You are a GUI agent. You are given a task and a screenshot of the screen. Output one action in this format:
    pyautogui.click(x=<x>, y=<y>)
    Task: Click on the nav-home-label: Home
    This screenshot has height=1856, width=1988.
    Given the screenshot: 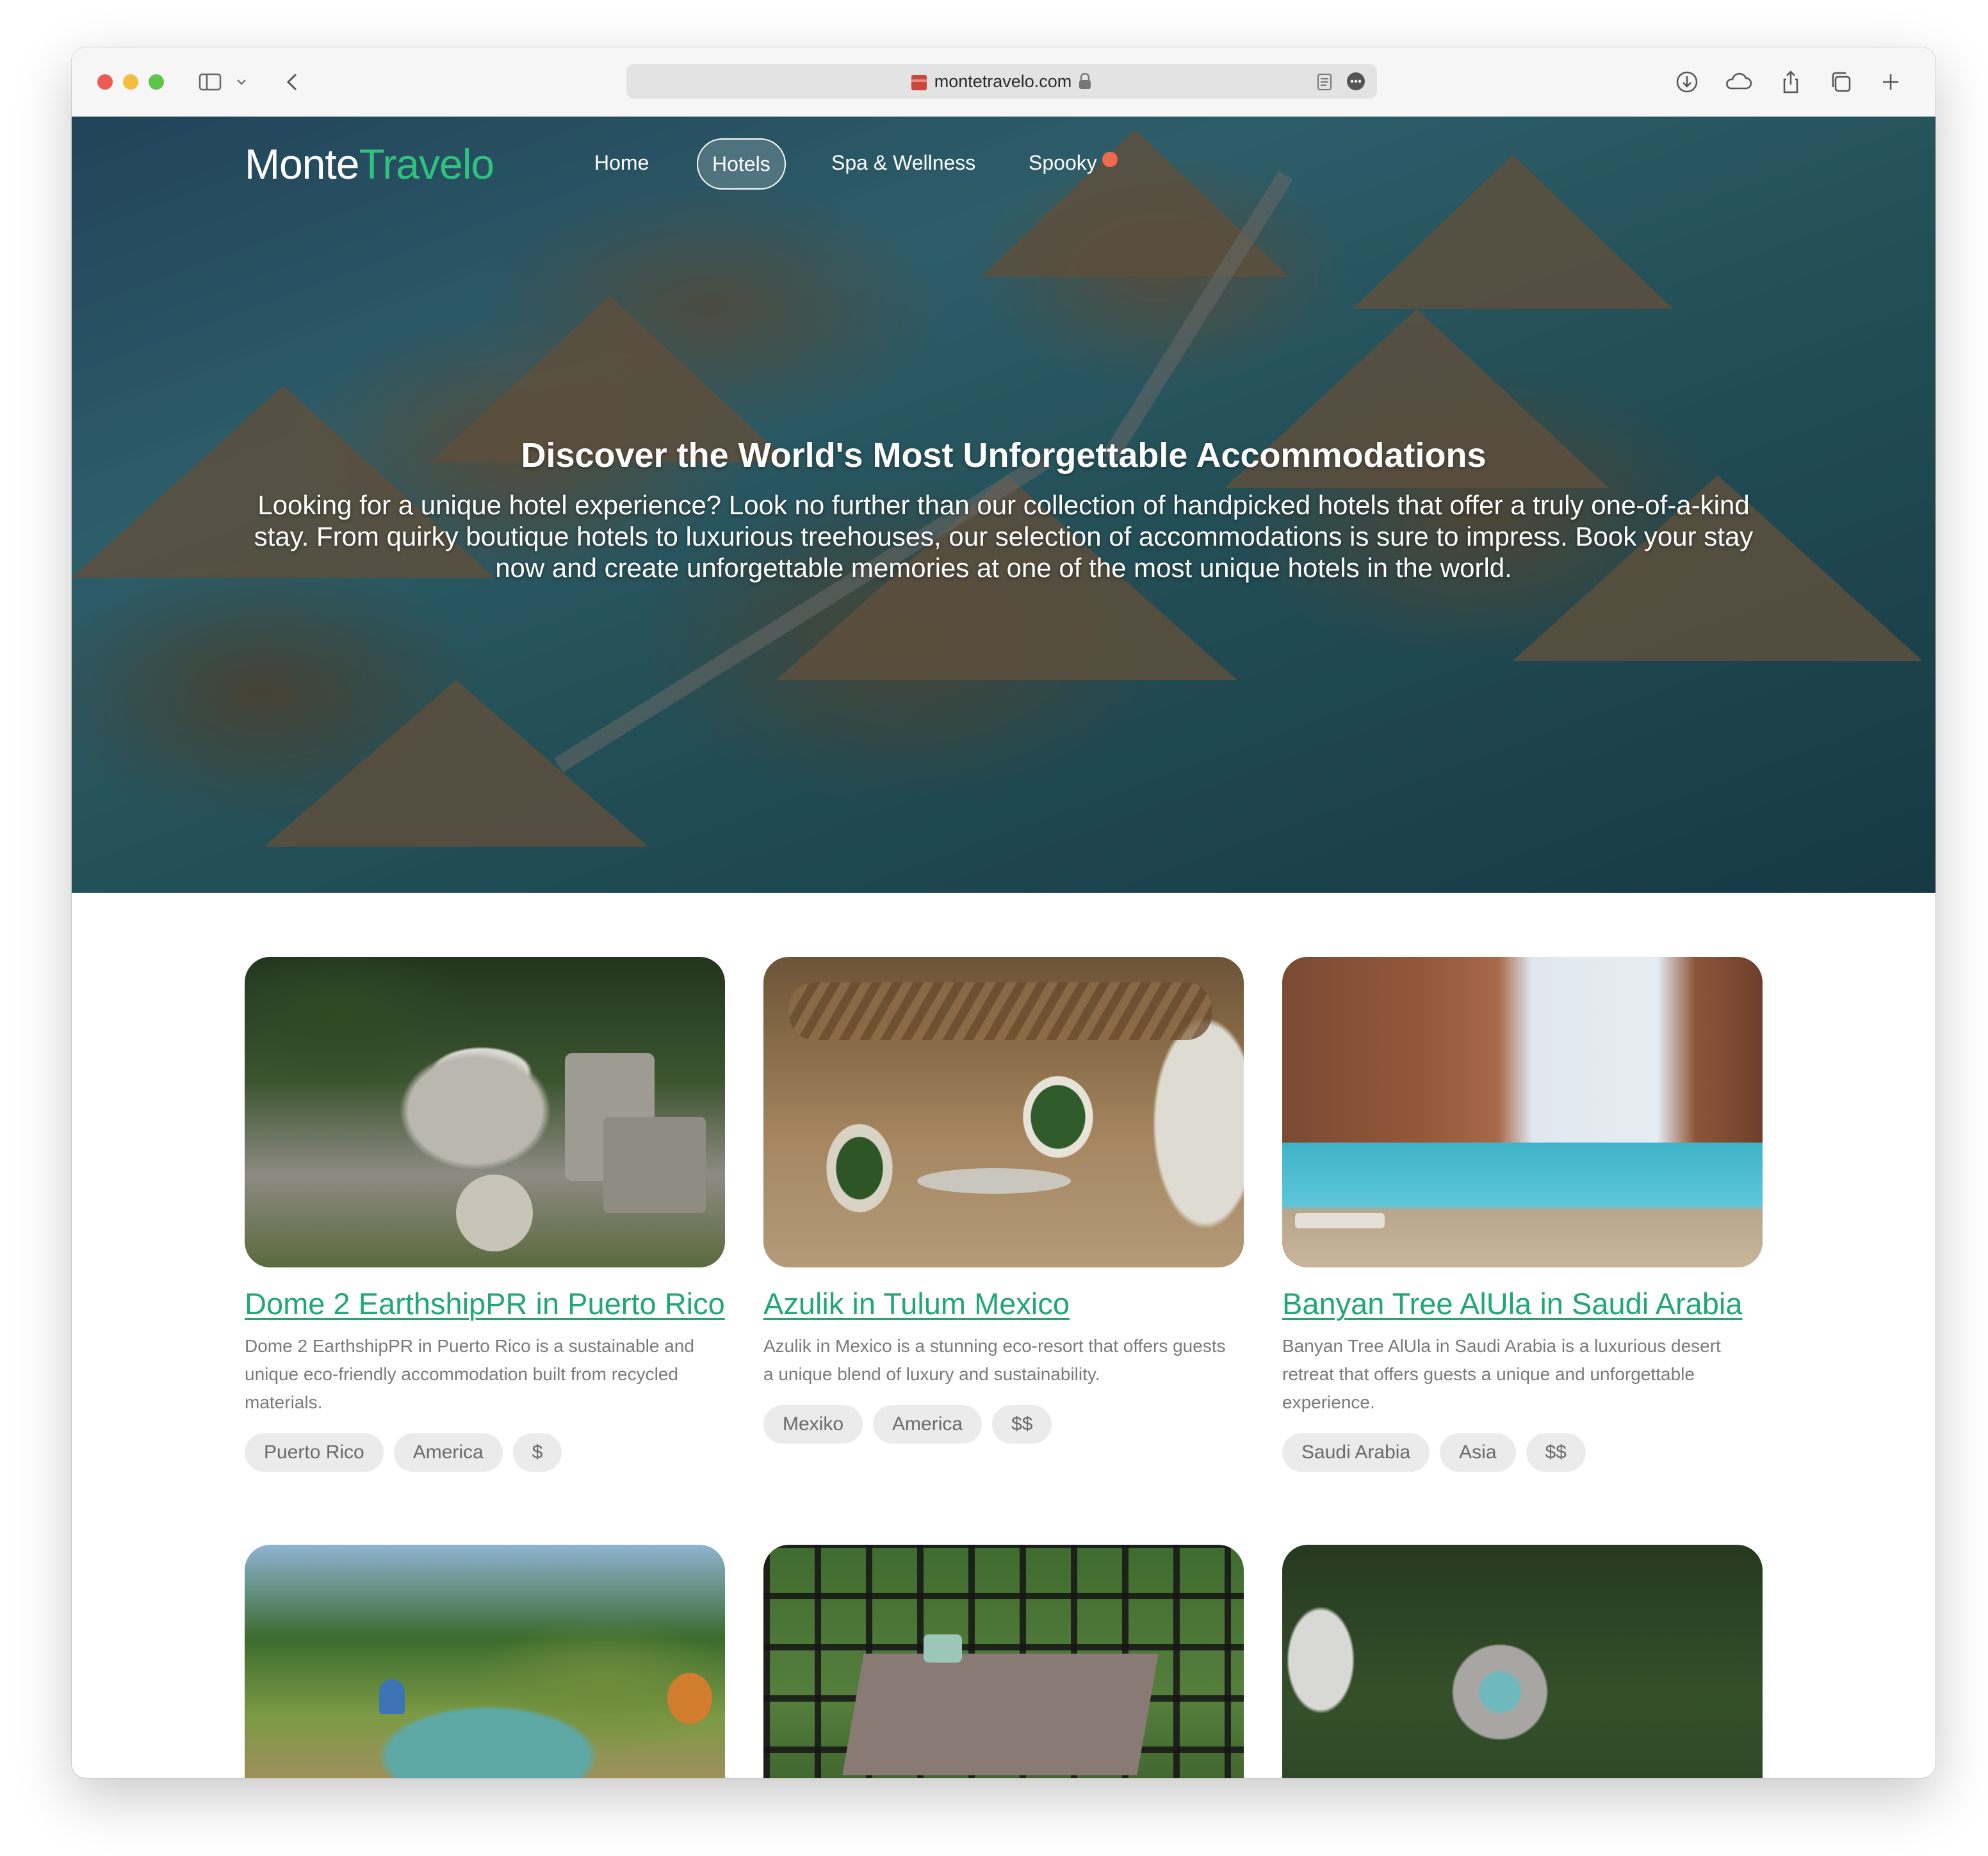 What is the action you would take?
    pyautogui.click(x=621, y=162)
    